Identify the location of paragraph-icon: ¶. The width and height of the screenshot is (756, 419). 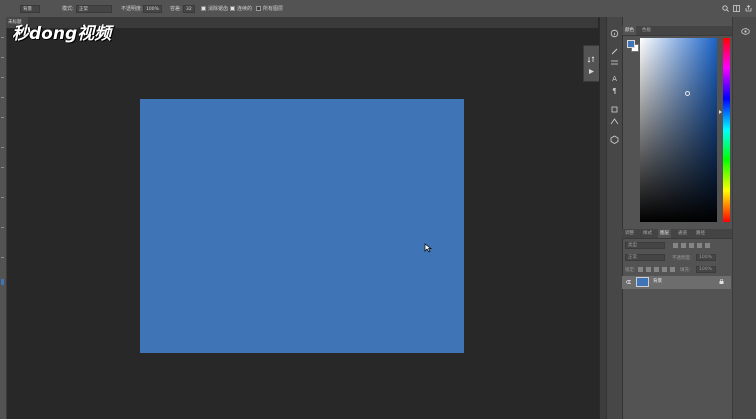
(614, 91).